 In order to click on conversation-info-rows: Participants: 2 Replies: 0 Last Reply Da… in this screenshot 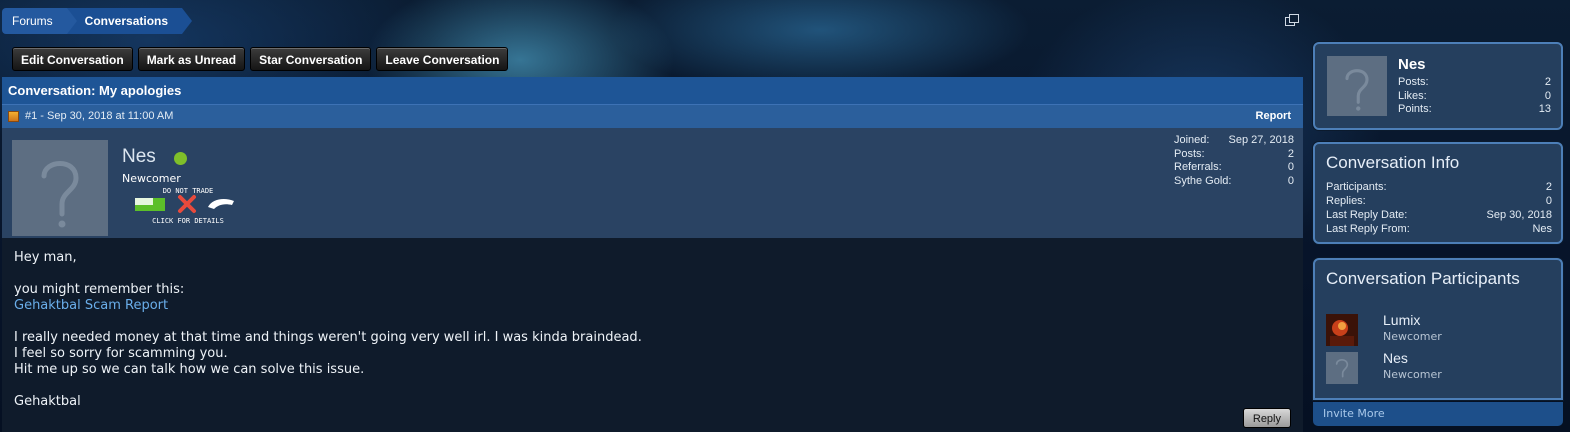, I will do `click(1439, 208)`.